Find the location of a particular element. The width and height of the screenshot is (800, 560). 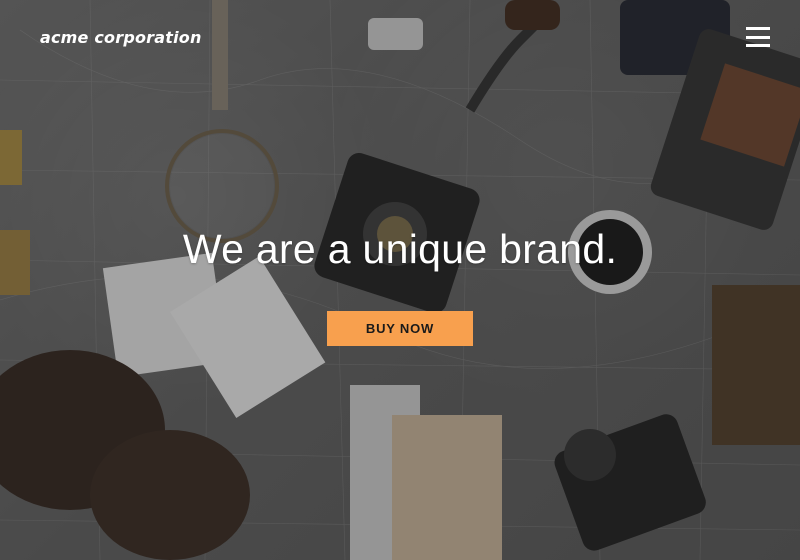

hero-headline: We are a unique brand. is located at coordinates (400, 249).